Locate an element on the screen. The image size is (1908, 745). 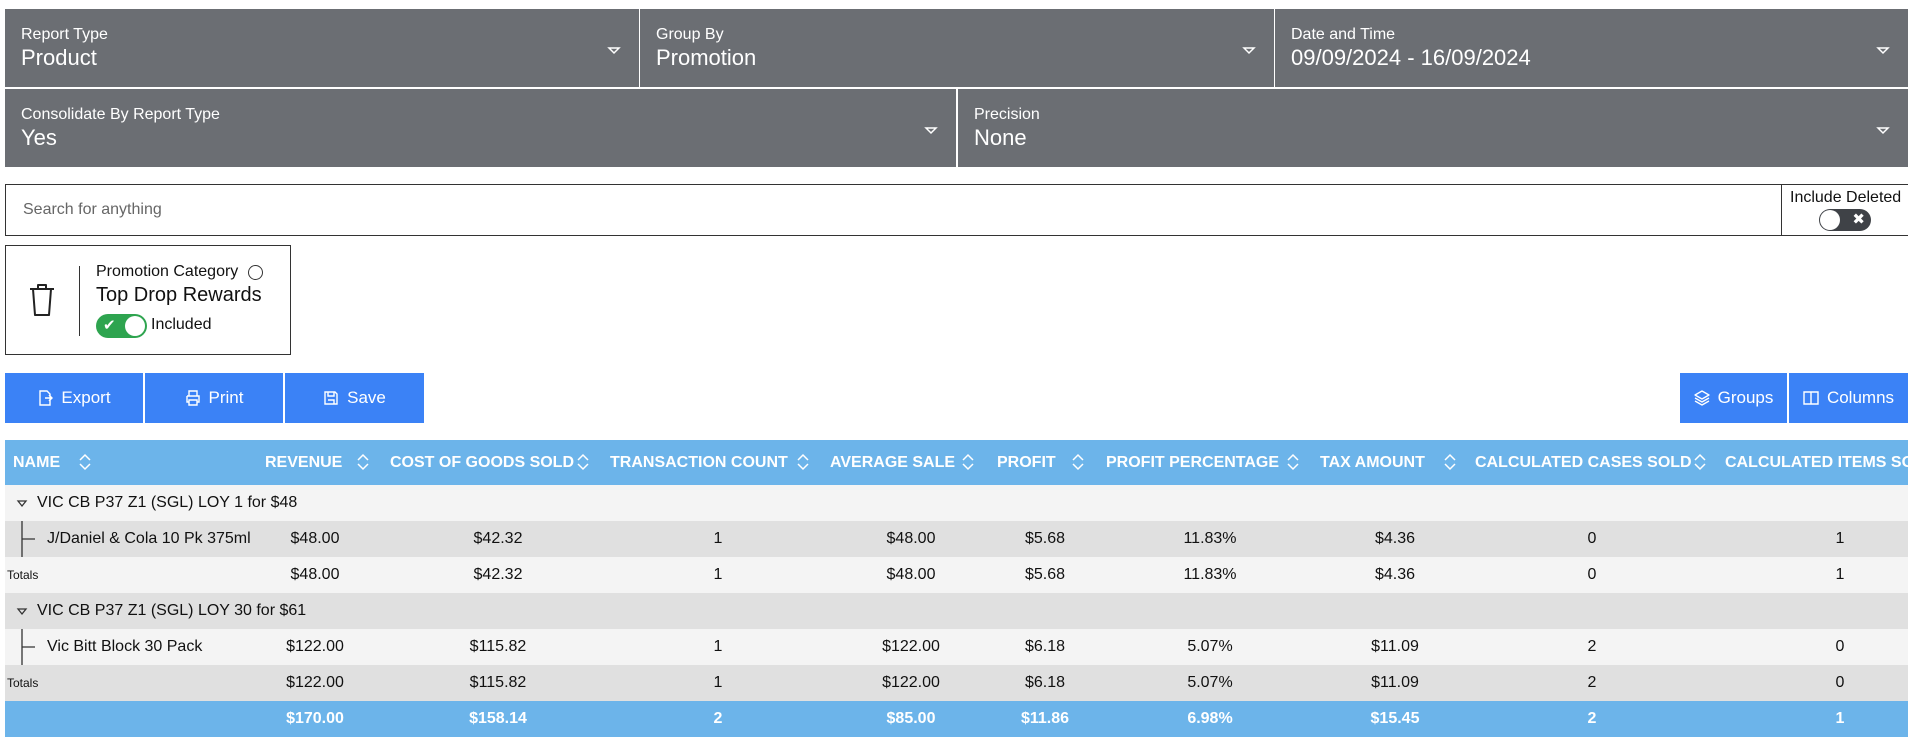
columns-button: Columns is located at coordinates (1848, 398).